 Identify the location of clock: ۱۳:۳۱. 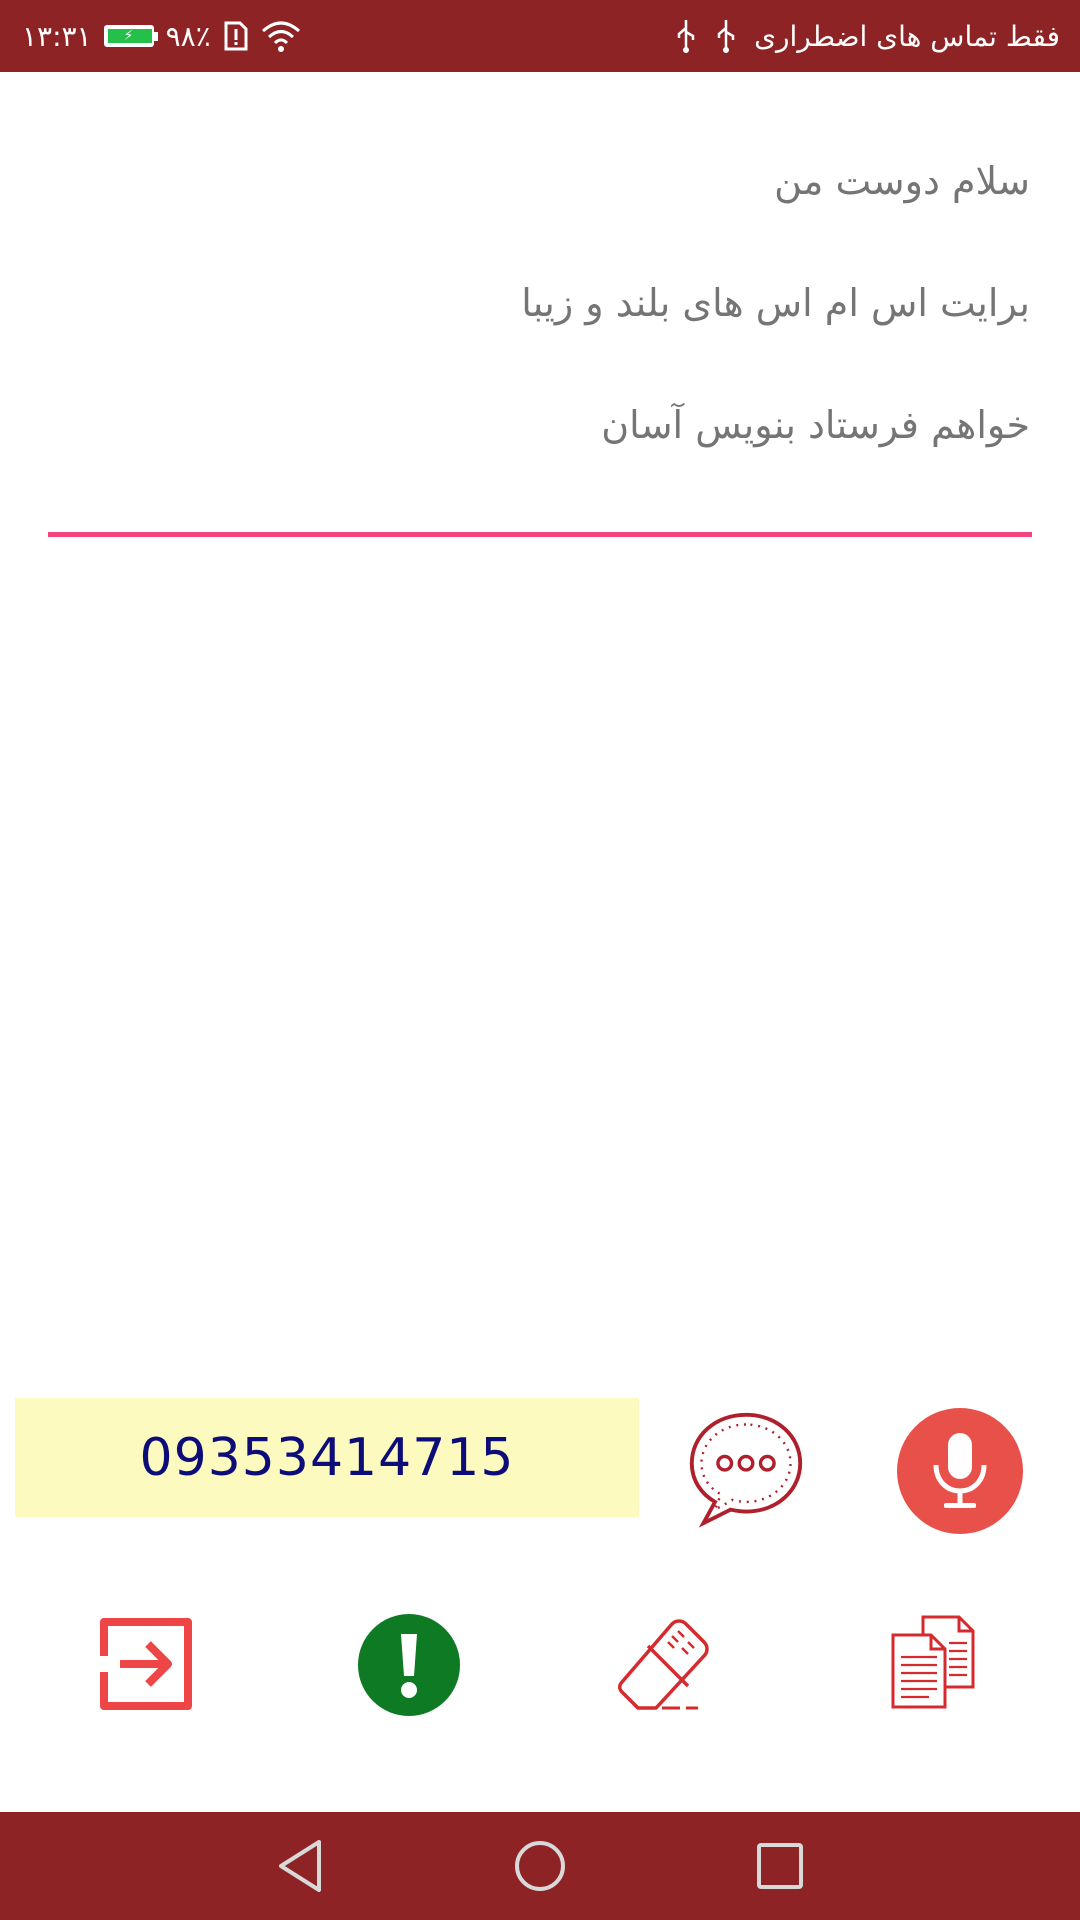
(57, 36).